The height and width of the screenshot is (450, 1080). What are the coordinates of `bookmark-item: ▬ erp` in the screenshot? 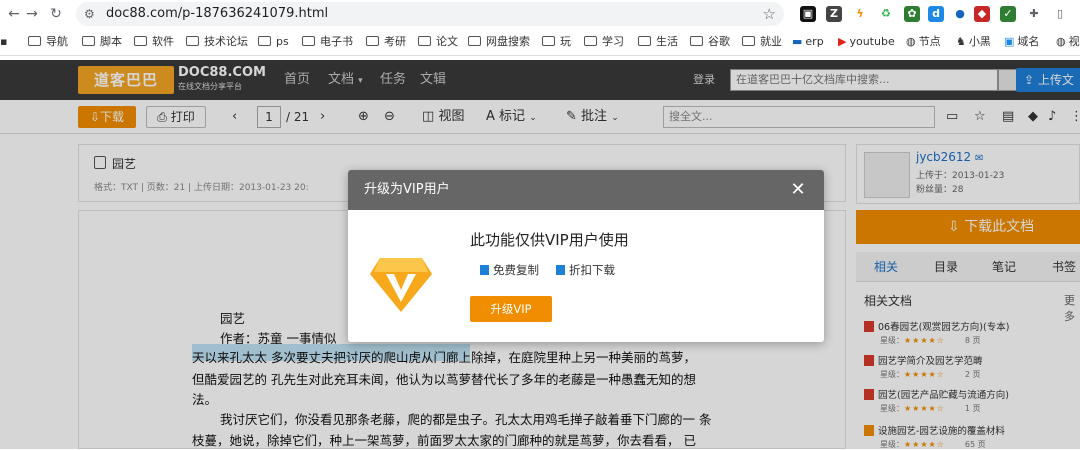 It's located at (808, 42).